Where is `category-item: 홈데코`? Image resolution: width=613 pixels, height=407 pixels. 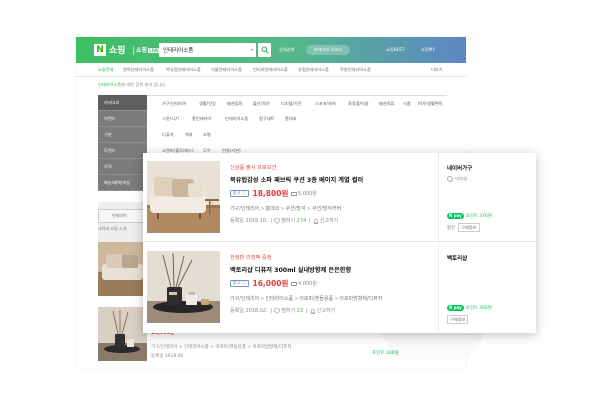 category-item: 홈데코 is located at coordinates (291, 119).